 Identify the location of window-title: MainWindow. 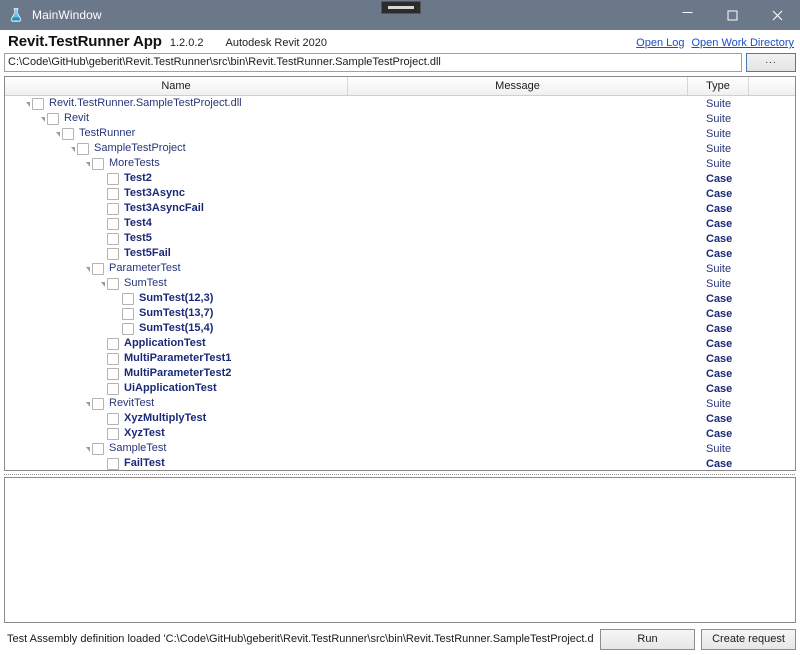
(67, 15).